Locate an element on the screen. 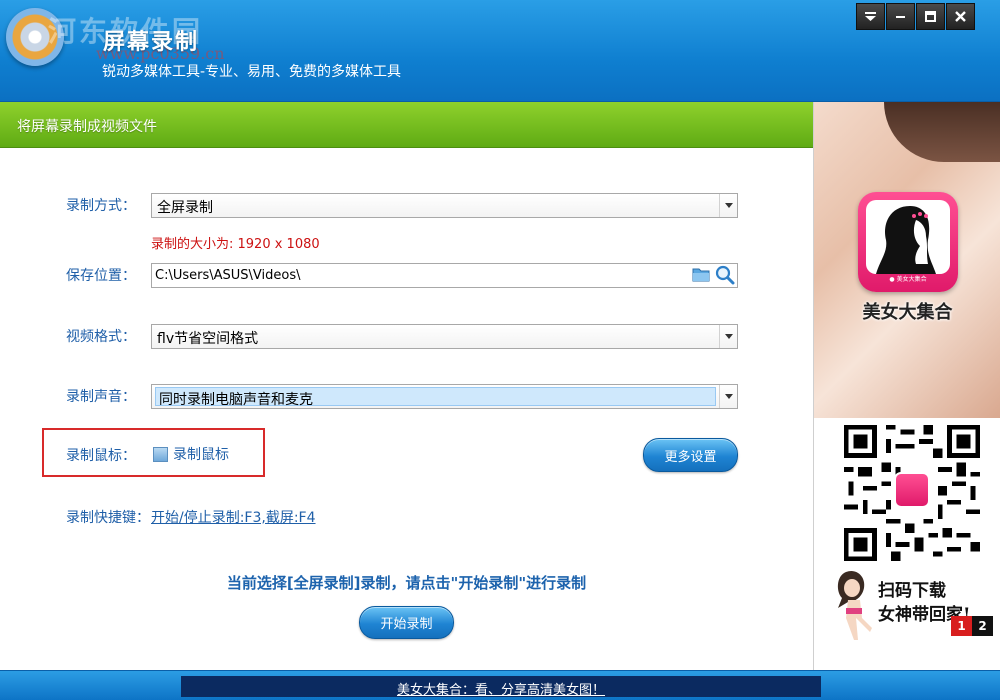 The height and width of the screenshot is (700, 1000). footer-ticker-link: 美女大集合：看、分享高清美女图！ is located at coordinates (501, 687).